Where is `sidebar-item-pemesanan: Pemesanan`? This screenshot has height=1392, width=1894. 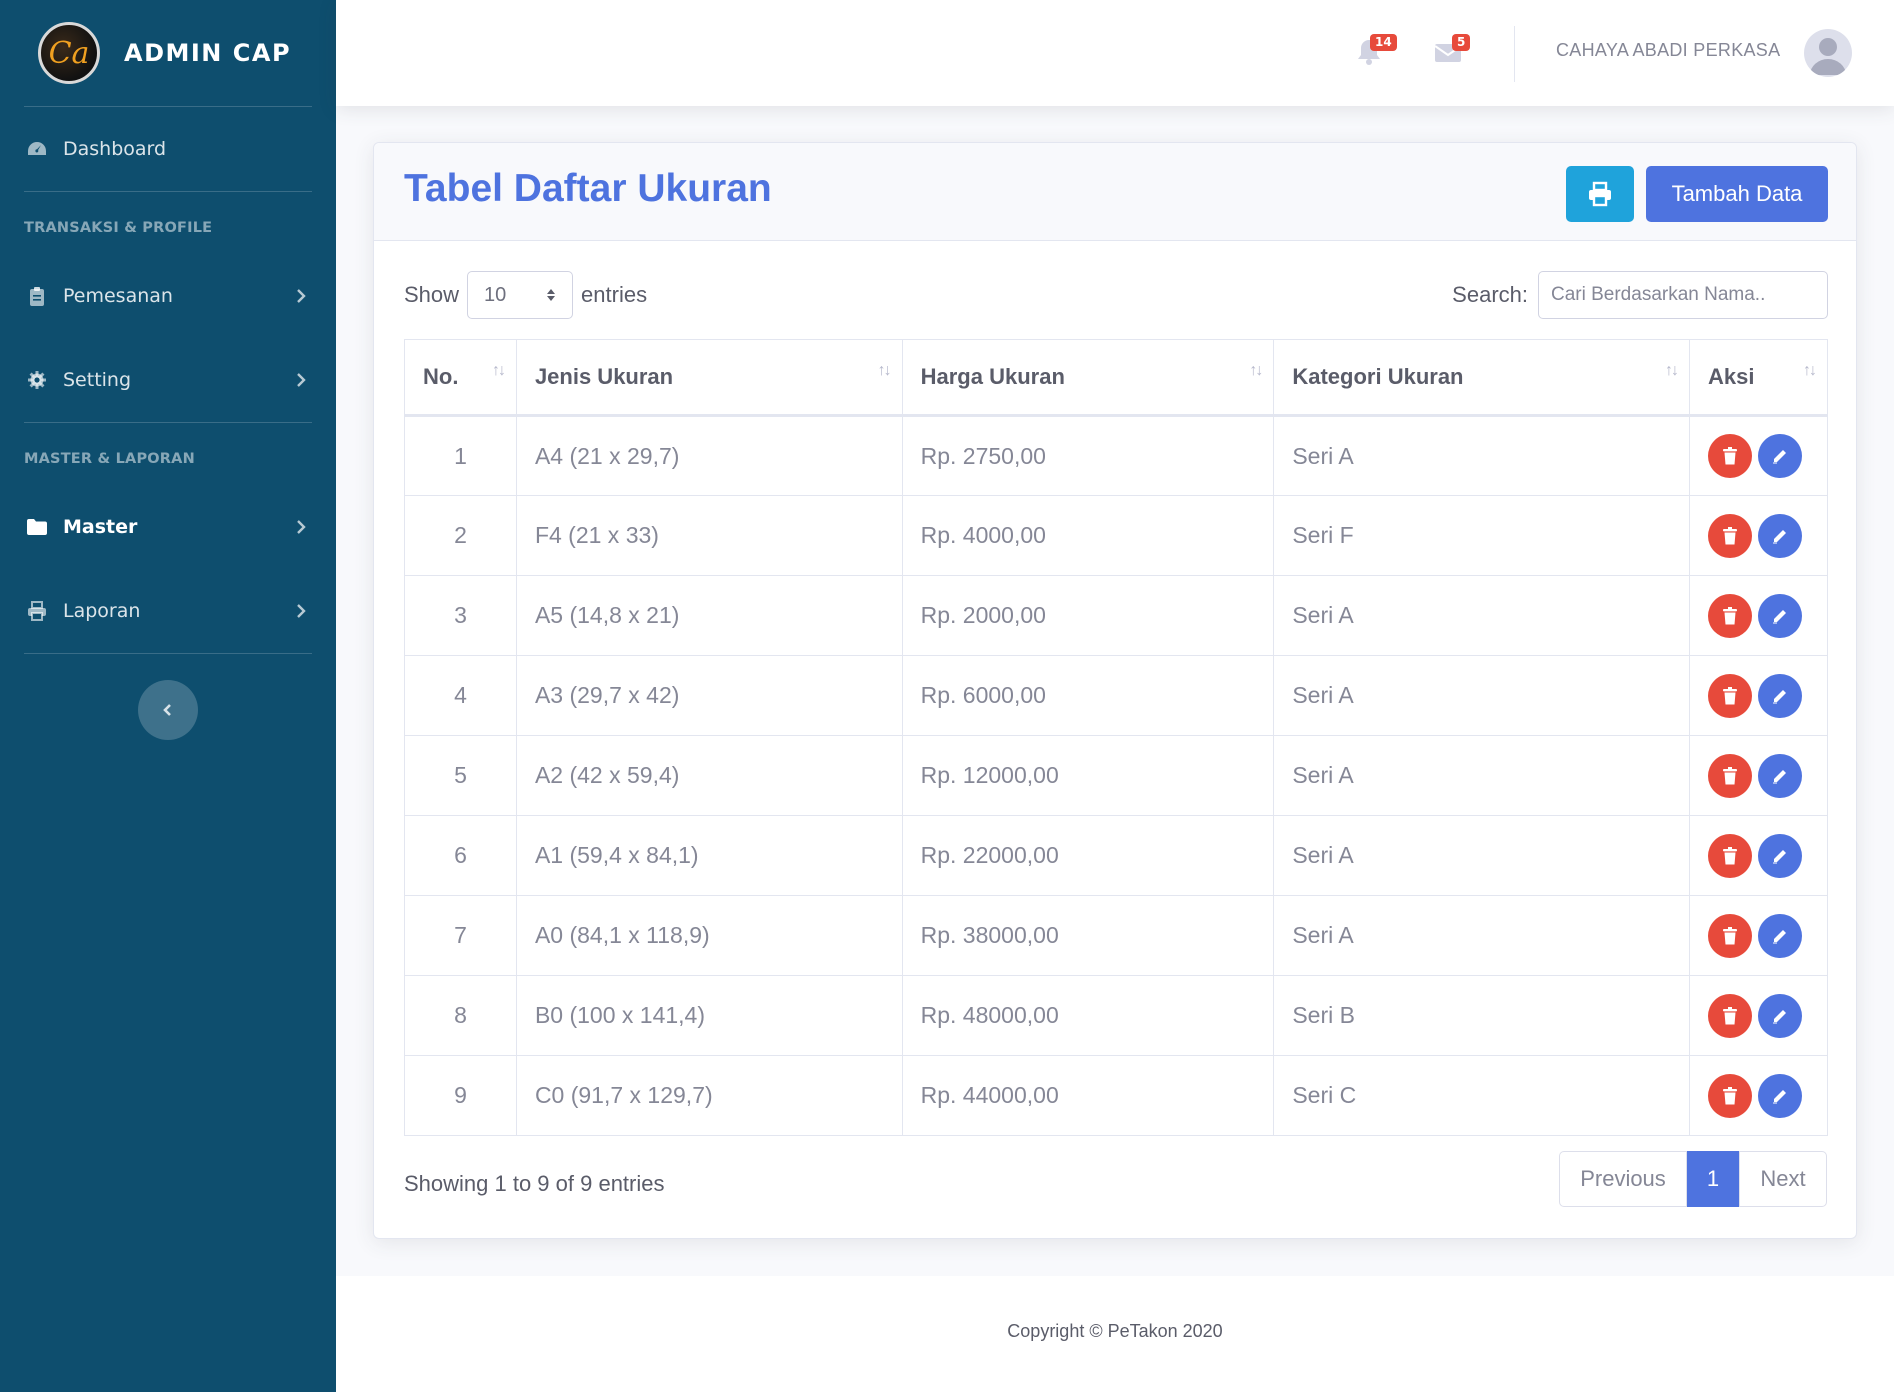 sidebar-item-pemesanan: Pemesanan is located at coordinates (168, 296).